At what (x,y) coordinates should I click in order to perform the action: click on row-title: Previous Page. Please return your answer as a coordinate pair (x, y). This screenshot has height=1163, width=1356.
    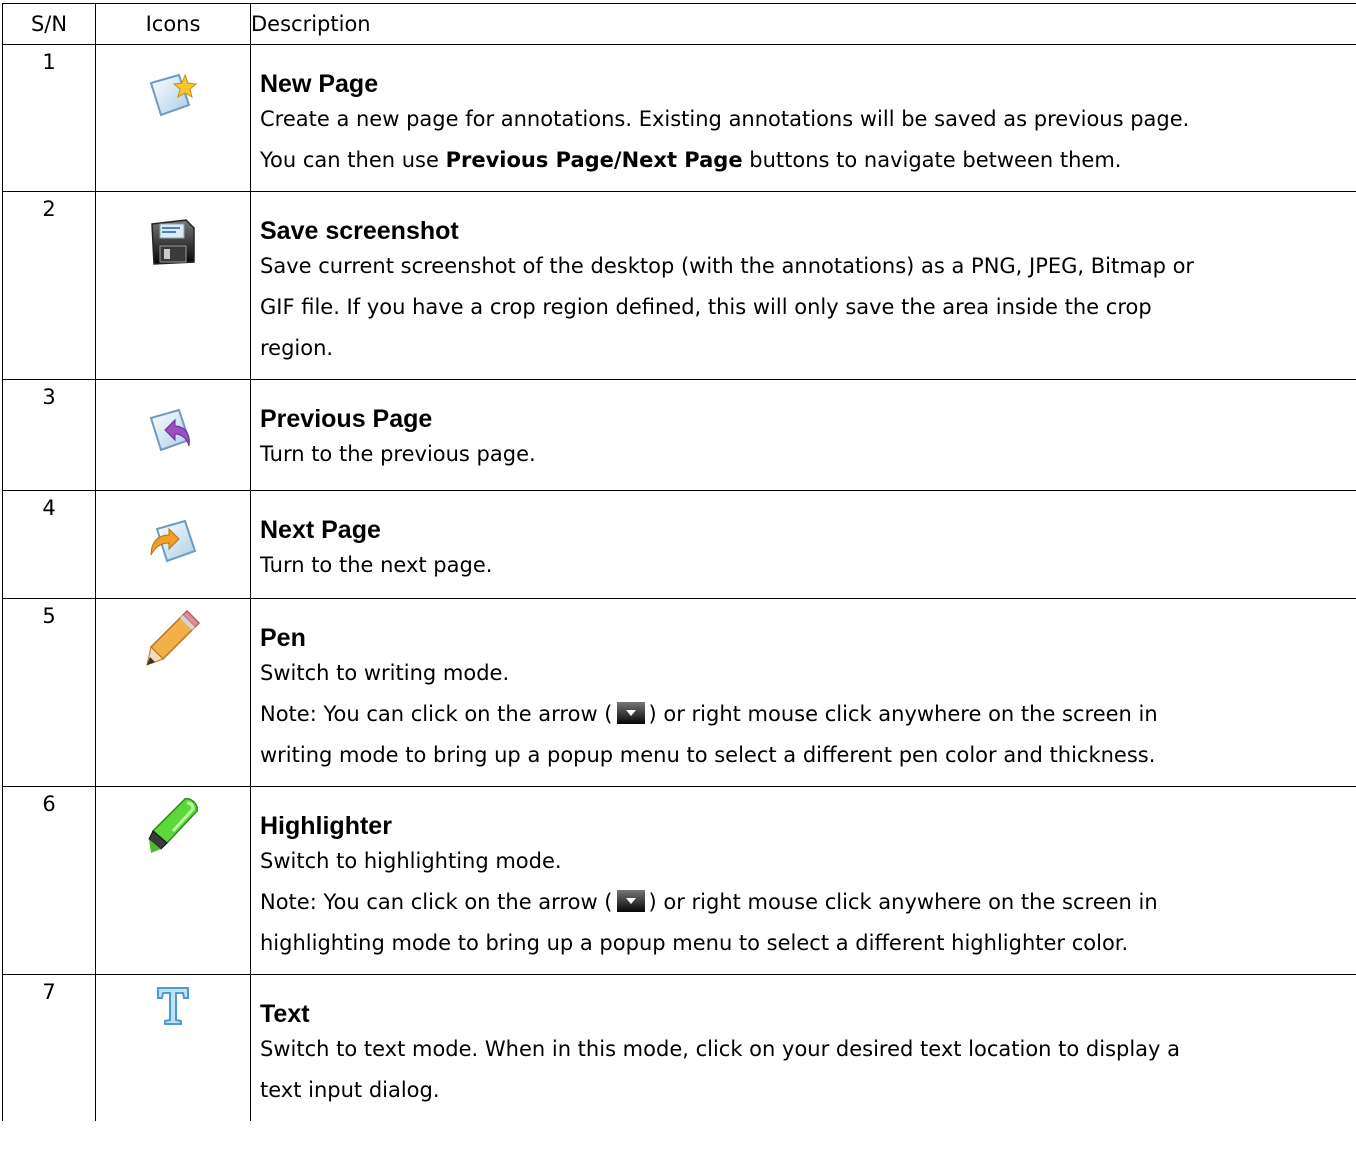
    Looking at the image, I should click on (346, 419).